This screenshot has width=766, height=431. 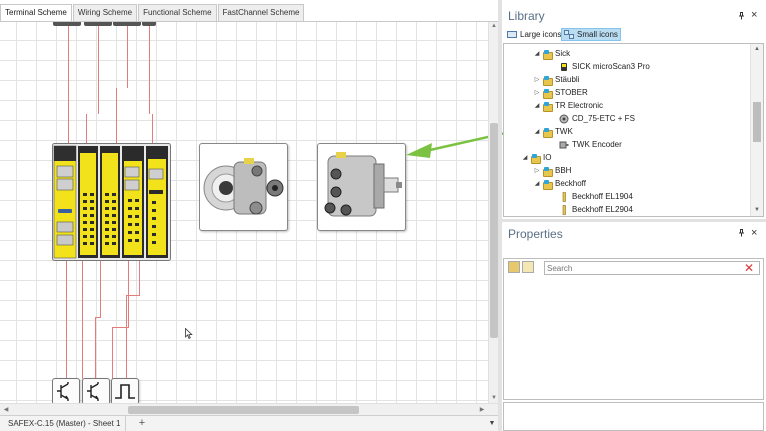 I want to click on properties-toolbar, so click(x=521, y=267).